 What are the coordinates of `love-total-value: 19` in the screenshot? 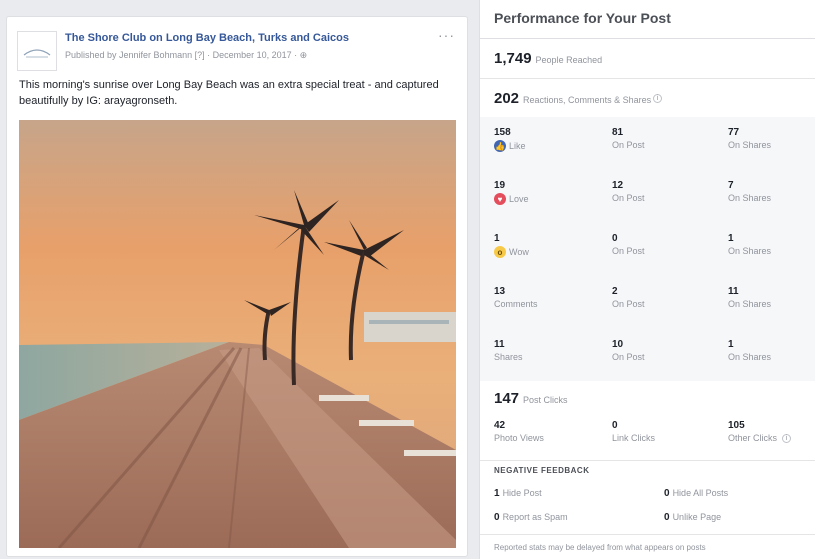 It's located at (500, 185).